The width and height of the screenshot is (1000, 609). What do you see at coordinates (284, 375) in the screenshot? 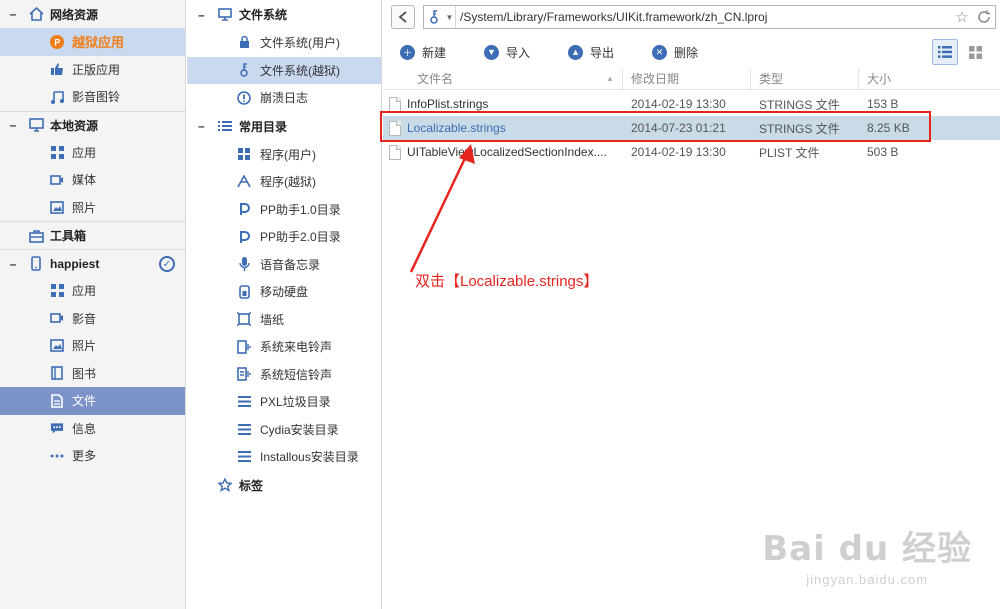
I see `tree-item-sms-tones: 系统短信铃声` at bounding box center [284, 375].